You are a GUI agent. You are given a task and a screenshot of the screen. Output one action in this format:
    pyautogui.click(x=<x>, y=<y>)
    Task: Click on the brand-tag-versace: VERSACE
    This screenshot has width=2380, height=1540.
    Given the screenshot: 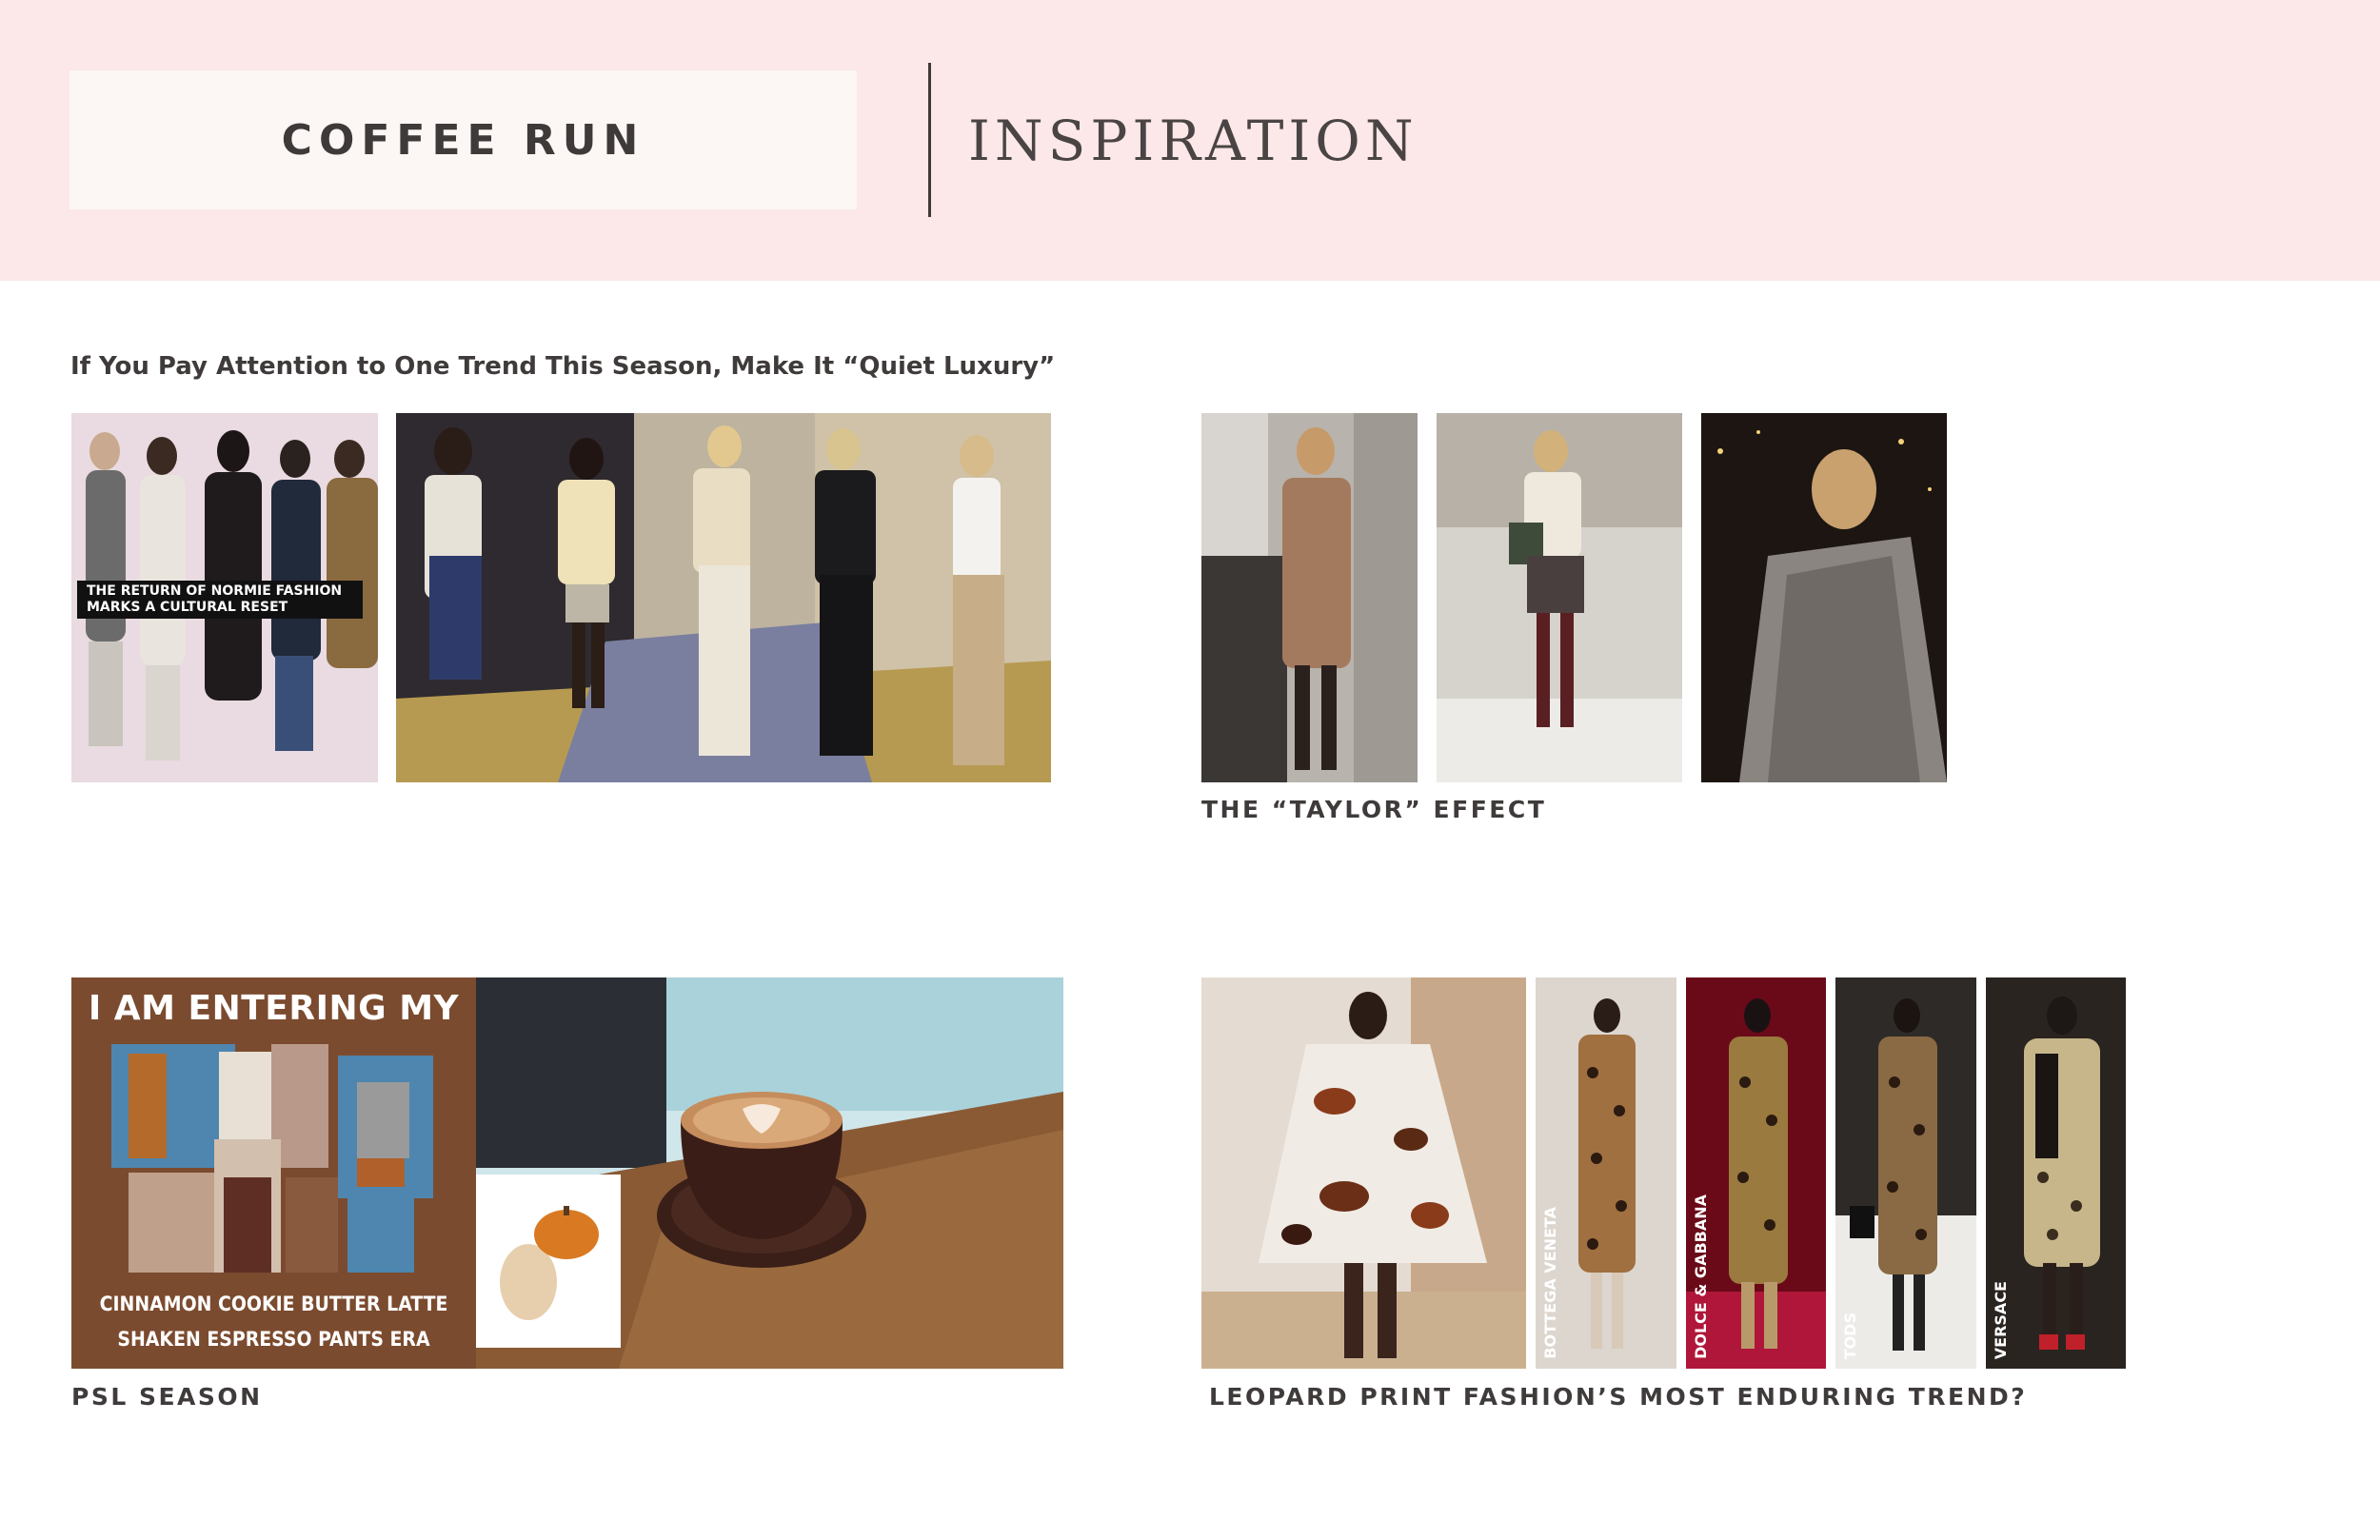 What is the action you would take?
    pyautogui.click(x=2001, y=1319)
    